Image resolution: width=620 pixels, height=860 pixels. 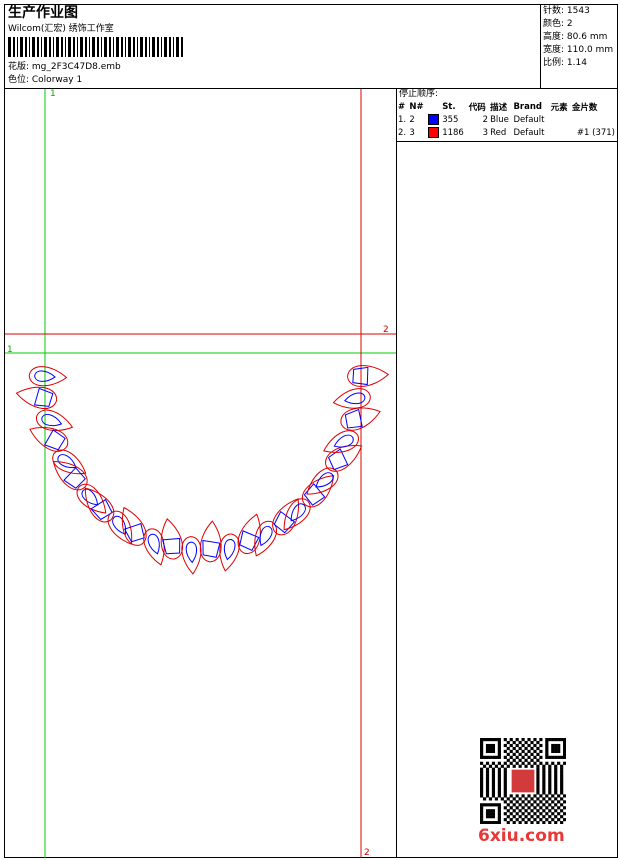 I want to click on col-sequins: 金片数, so click(x=584, y=108).